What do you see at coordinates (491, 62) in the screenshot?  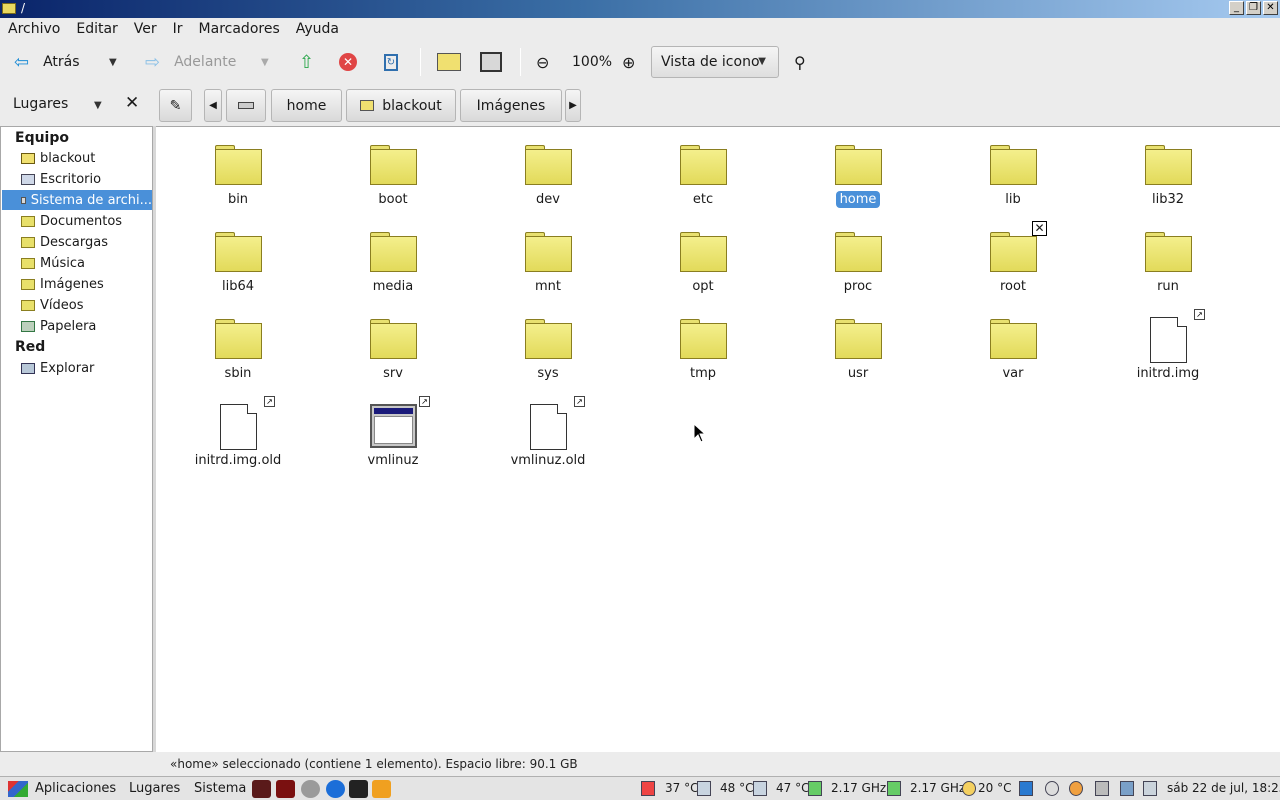 I see `computer-button` at bounding box center [491, 62].